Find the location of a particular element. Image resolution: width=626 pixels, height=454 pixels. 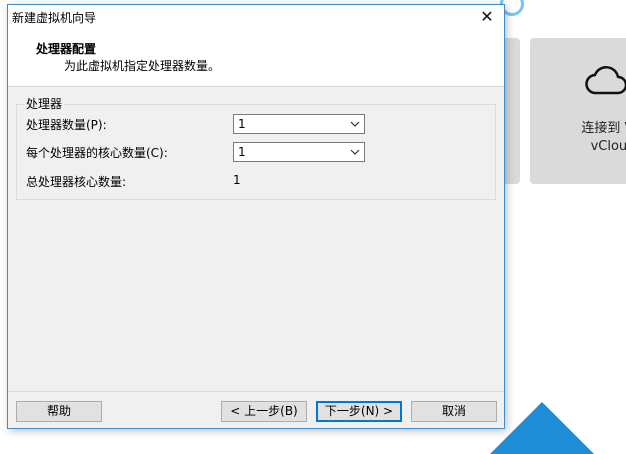

processor-count-select: 1 is located at coordinates (299, 124).